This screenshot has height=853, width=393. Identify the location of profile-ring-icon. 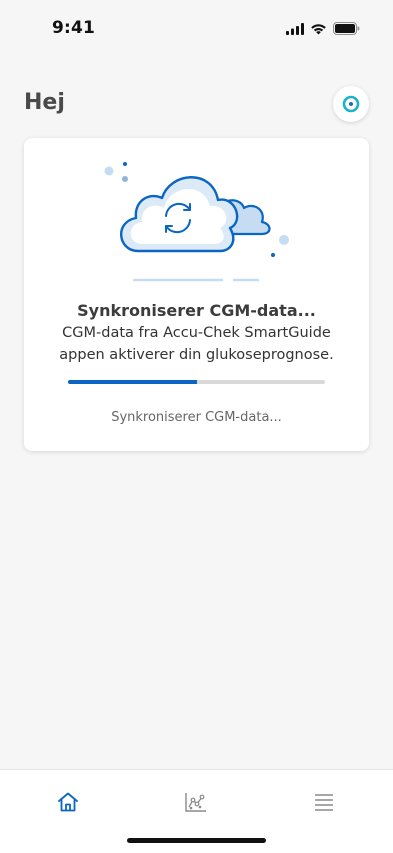
(351, 104).